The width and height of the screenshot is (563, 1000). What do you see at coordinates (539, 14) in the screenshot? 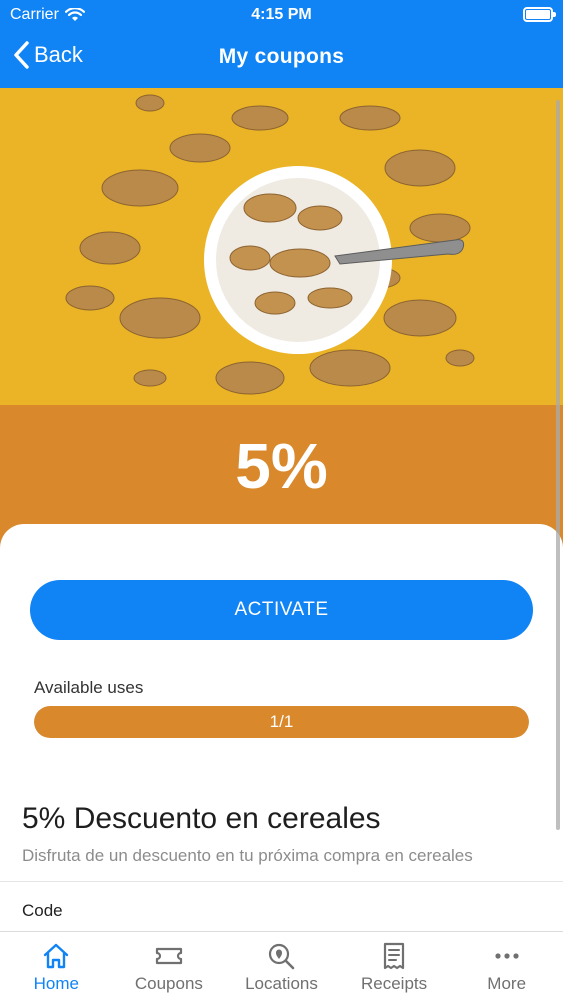
I see `battery-icon` at bounding box center [539, 14].